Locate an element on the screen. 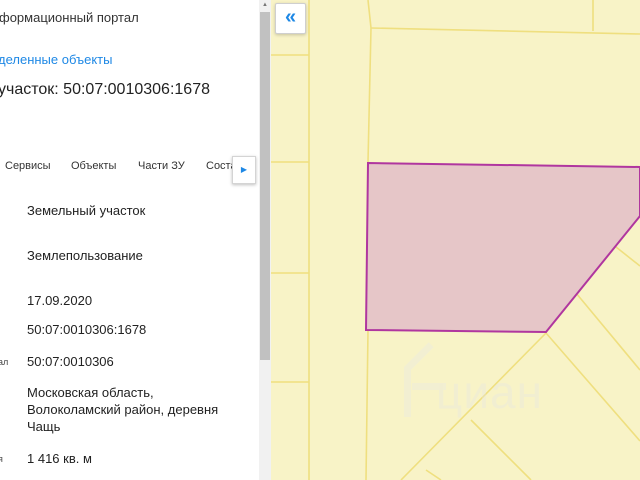 This screenshot has width=640, height=480. collapse-panel-button: « is located at coordinates (290, 18).